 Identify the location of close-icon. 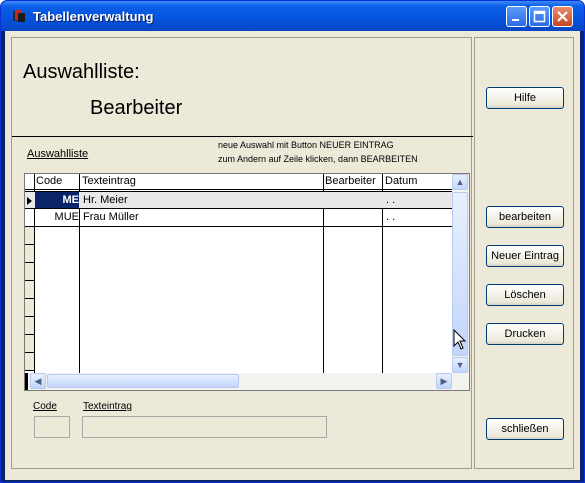
(562, 16).